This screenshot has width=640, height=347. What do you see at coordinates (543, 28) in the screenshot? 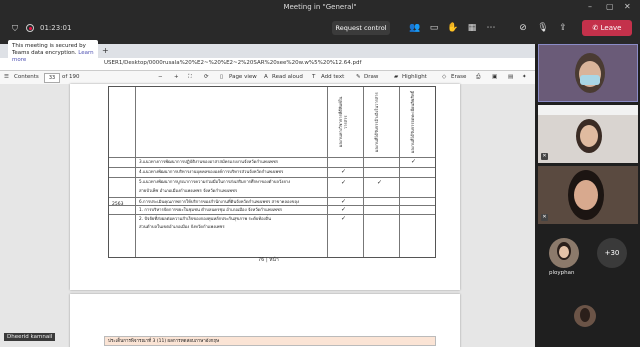
I see `mic-icon: 🎙` at bounding box center [543, 28].